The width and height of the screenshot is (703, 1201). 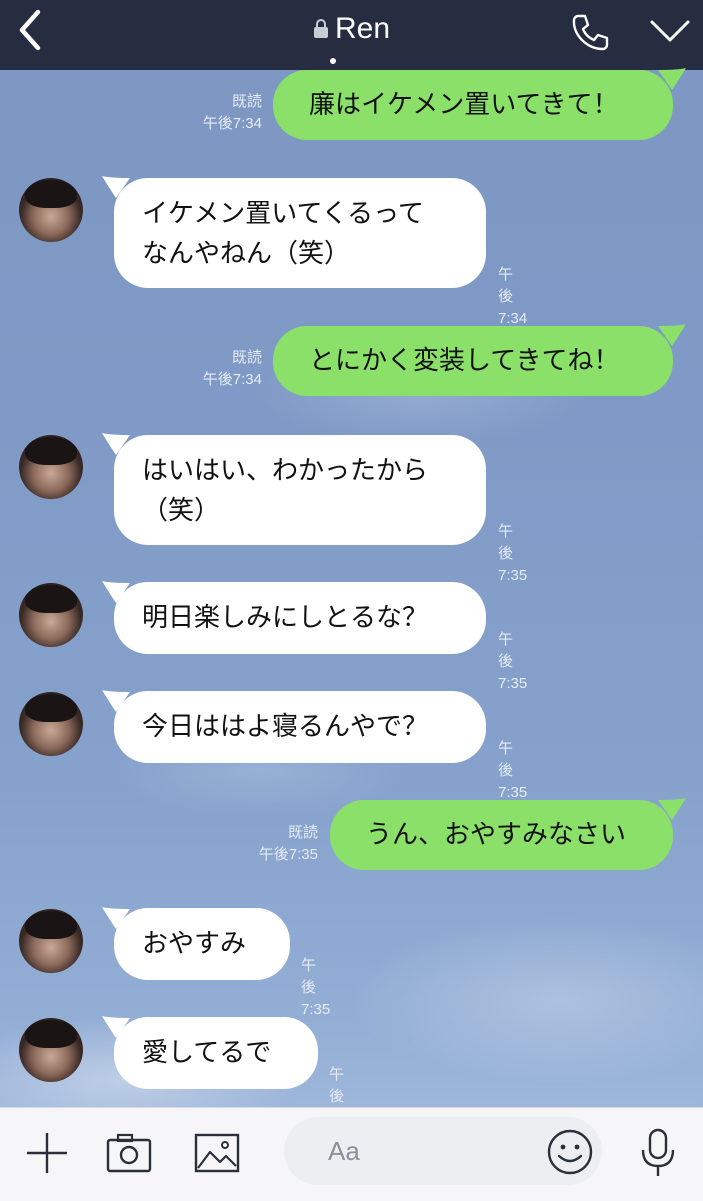 I want to click on smiley-icon, so click(x=570, y=1152).